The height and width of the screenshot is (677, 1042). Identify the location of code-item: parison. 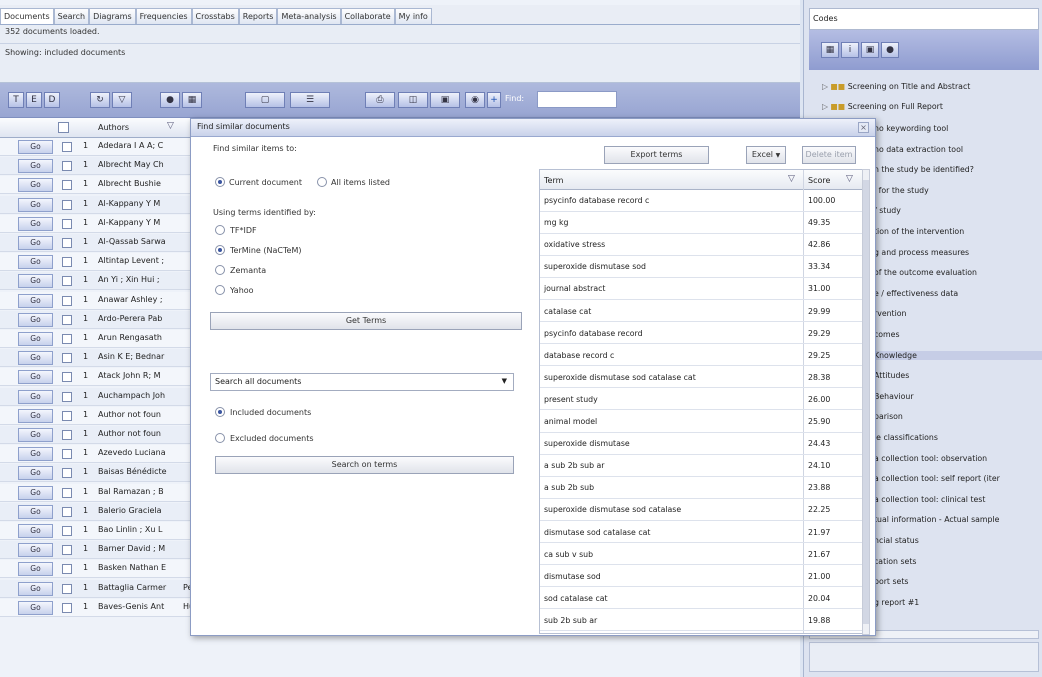
(888, 416).